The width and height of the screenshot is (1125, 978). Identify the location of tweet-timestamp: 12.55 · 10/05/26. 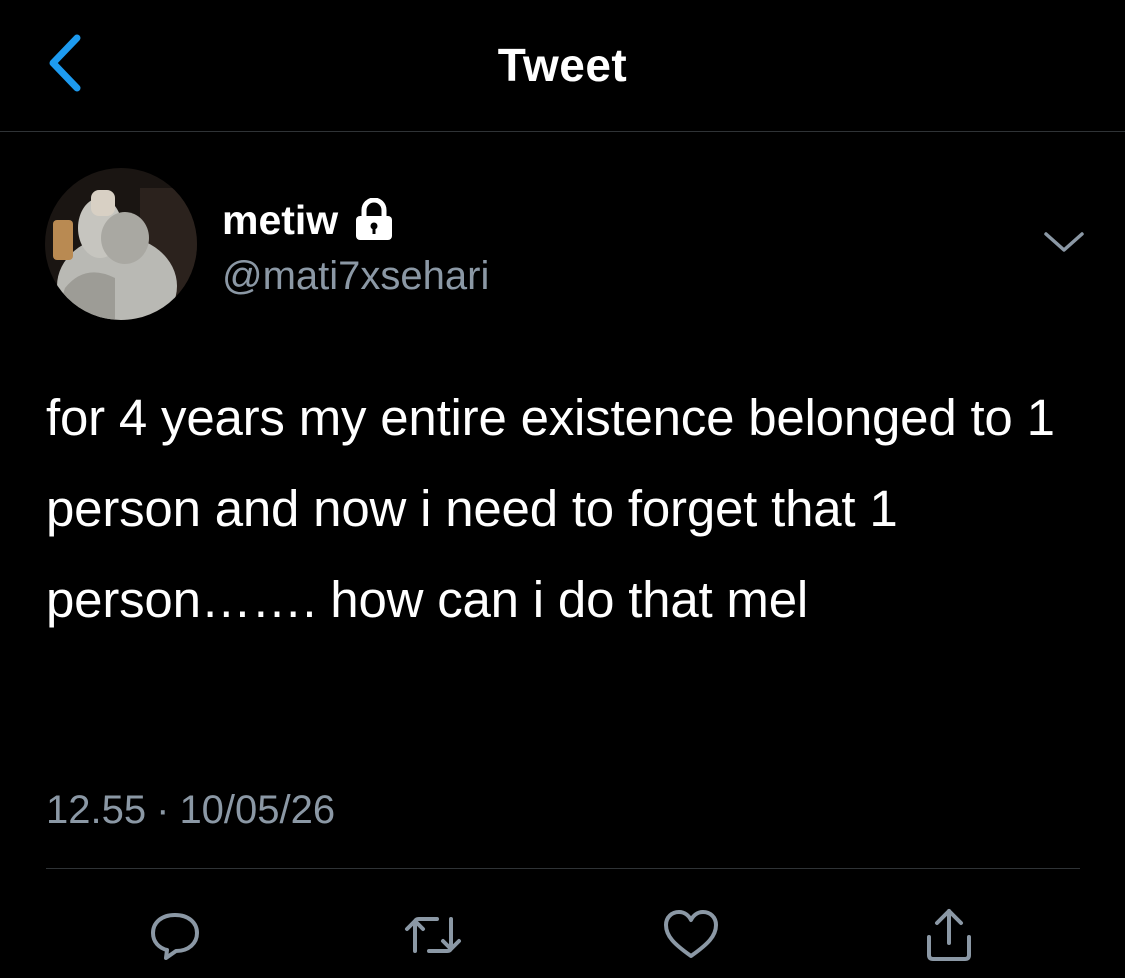
(190, 810).